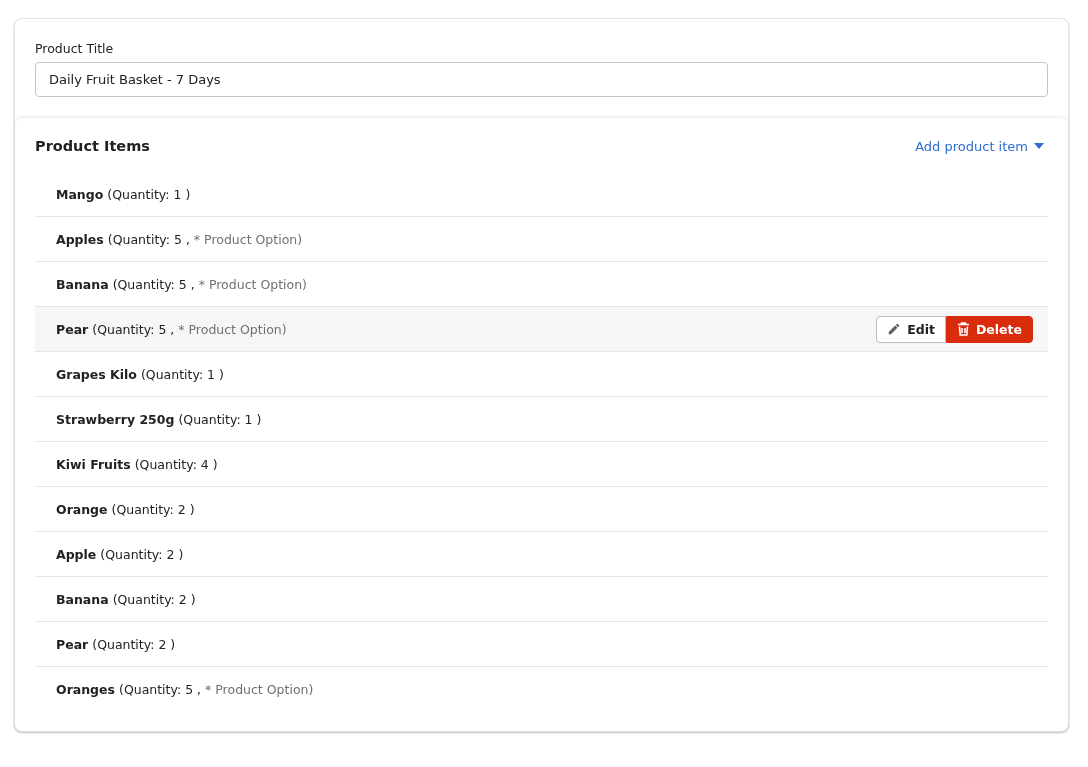 This screenshot has width=1088, height=767. Describe the element at coordinates (541, 328) in the screenshot. I see `product-item-row: Pear (Quantity: 5 , * Product Option) Edit Delete` at that location.